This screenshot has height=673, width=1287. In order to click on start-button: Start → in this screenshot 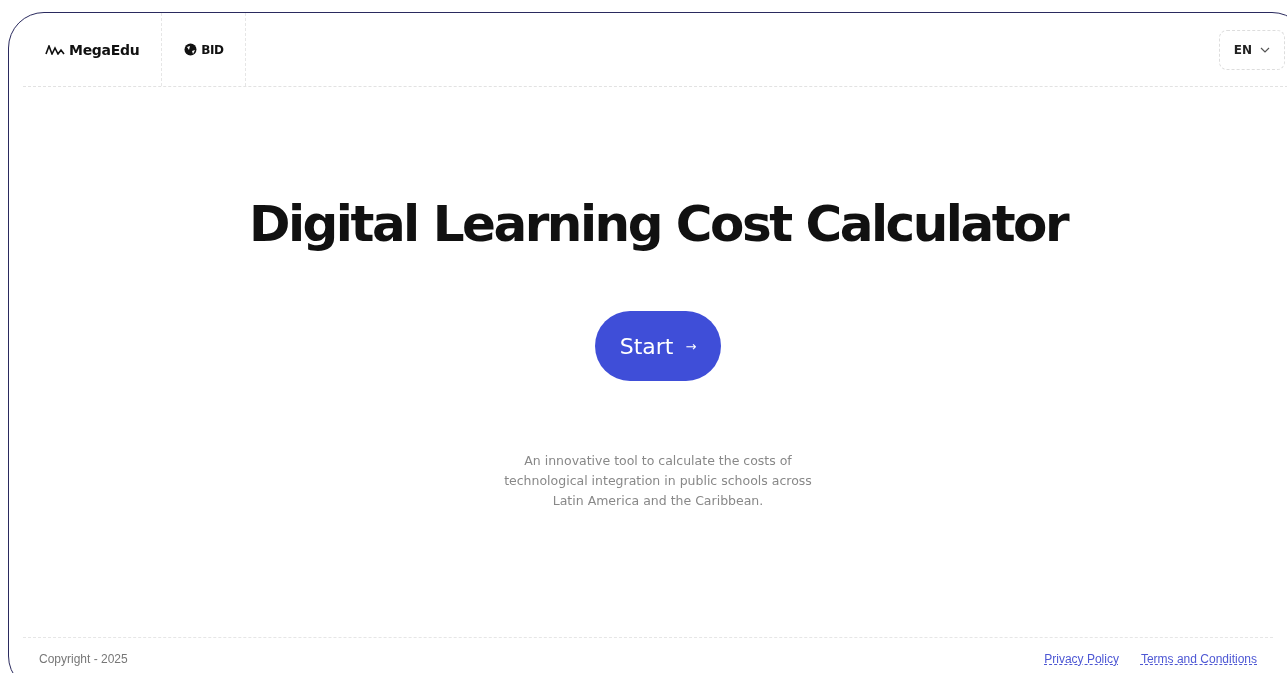, I will do `click(658, 346)`.